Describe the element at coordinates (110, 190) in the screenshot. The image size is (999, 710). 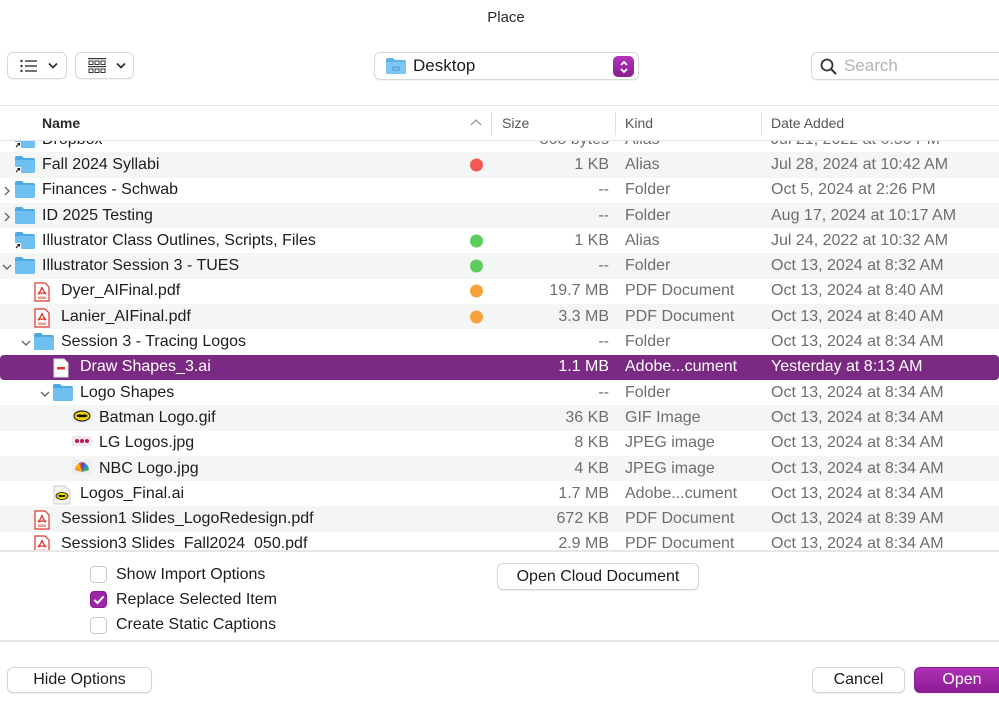
I see `file-name: Finances - Schwab` at that location.